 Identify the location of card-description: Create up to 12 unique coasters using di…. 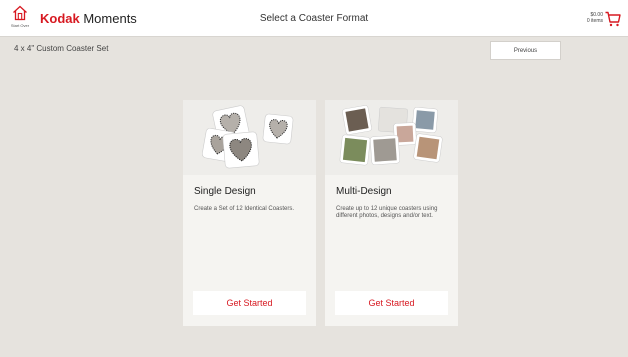
(387, 212).